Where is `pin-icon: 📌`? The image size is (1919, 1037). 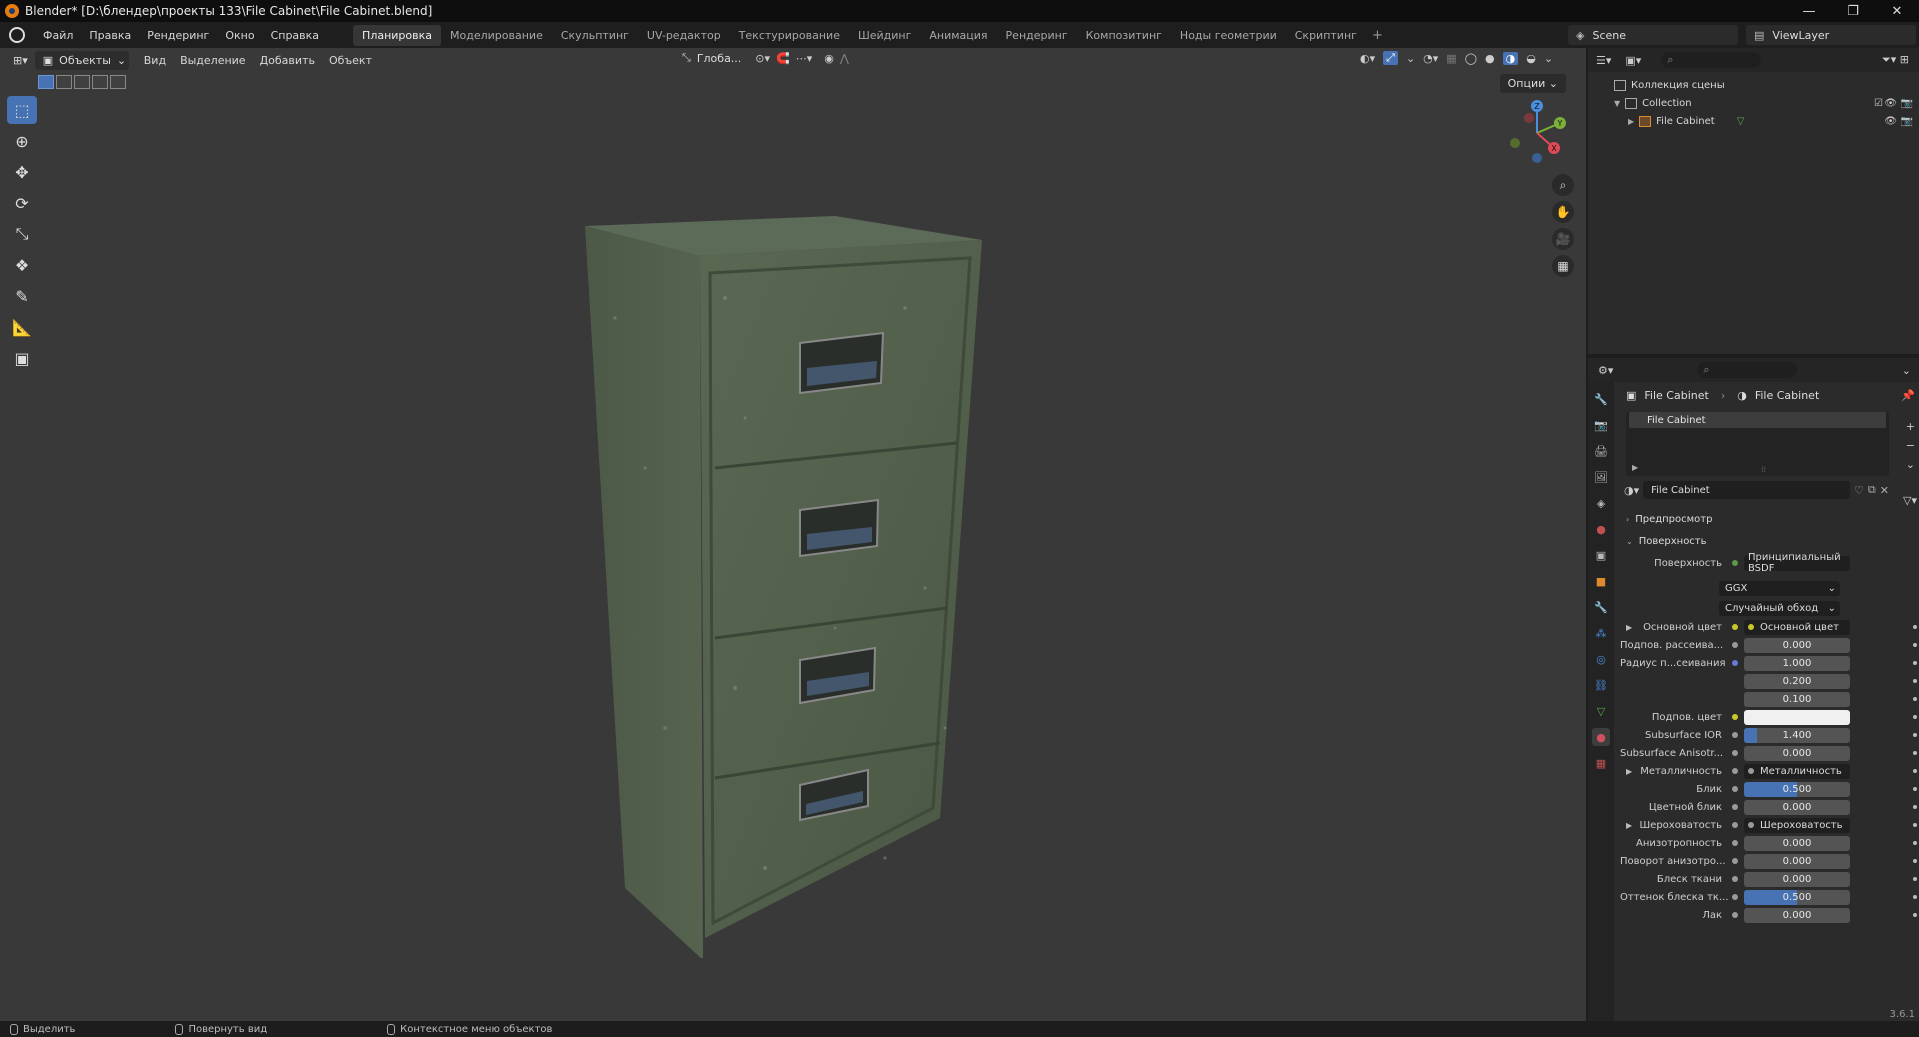 pin-icon: 📌 is located at coordinates (1908, 395).